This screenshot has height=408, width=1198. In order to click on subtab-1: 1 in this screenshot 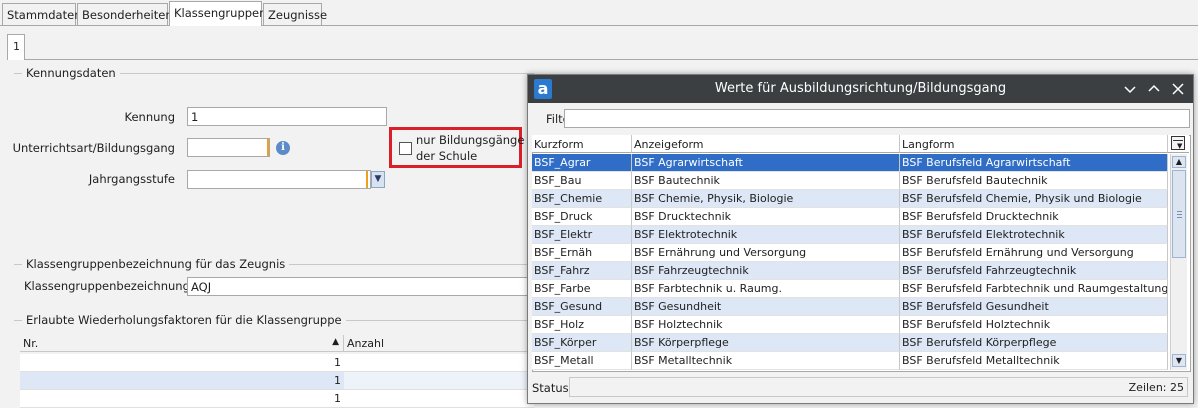, I will do `click(16, 47)`.